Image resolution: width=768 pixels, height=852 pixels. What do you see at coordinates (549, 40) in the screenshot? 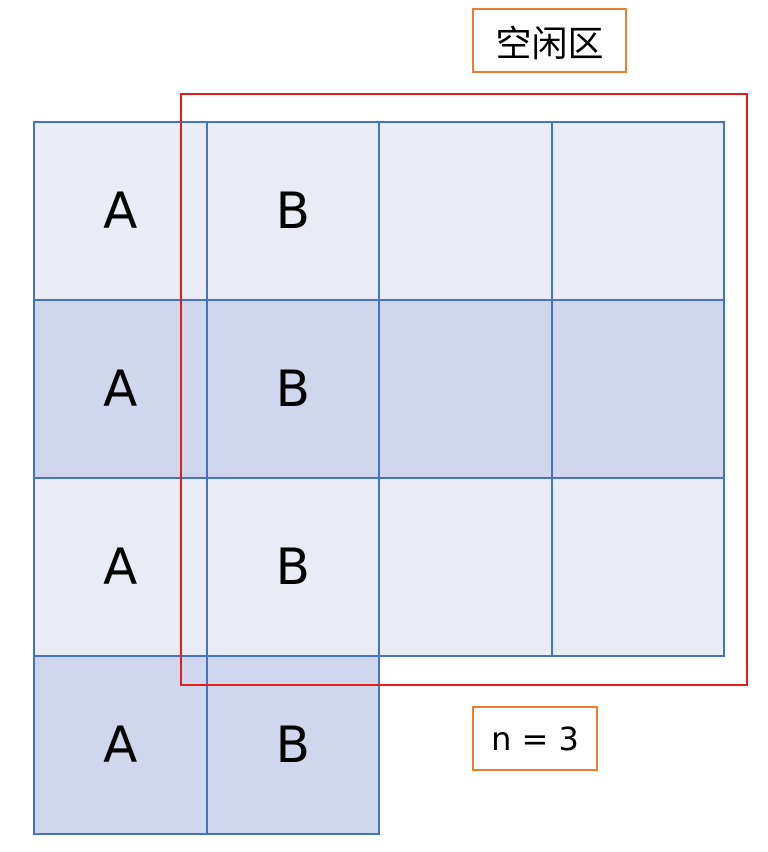
I see `free-area-label: 空闲区` at bounding box center [549, 40].